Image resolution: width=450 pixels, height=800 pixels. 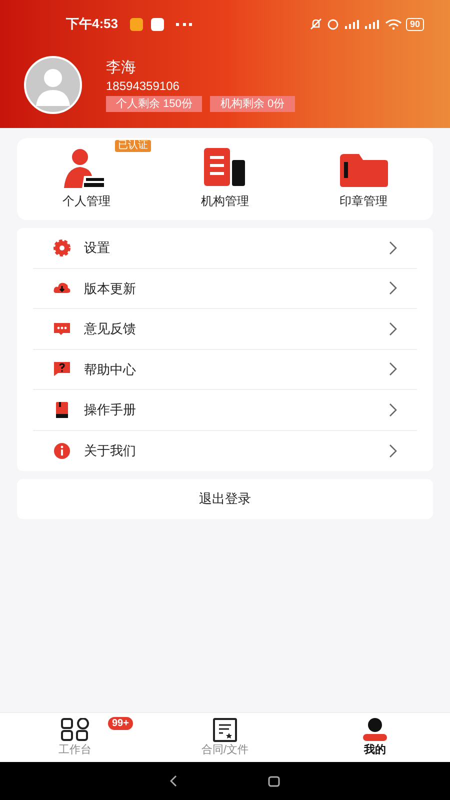 I want to click on folder-icon, so click(x=363, y=170).